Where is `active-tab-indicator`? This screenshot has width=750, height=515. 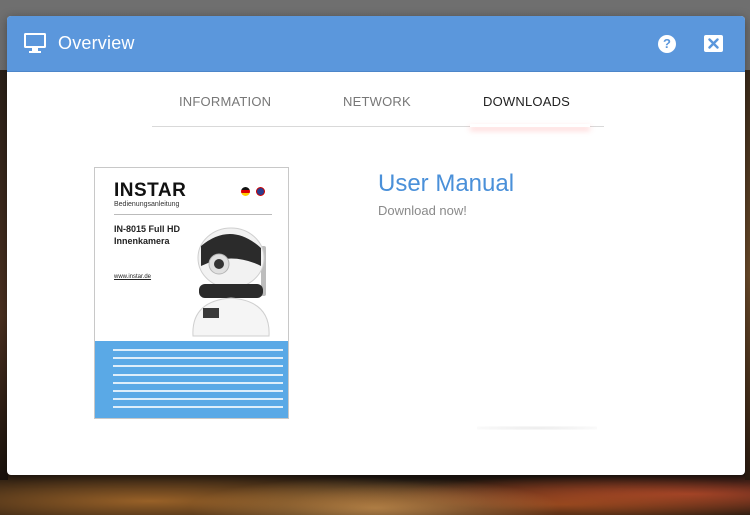 active-tab-indicator is located at coordinates (530, 125).